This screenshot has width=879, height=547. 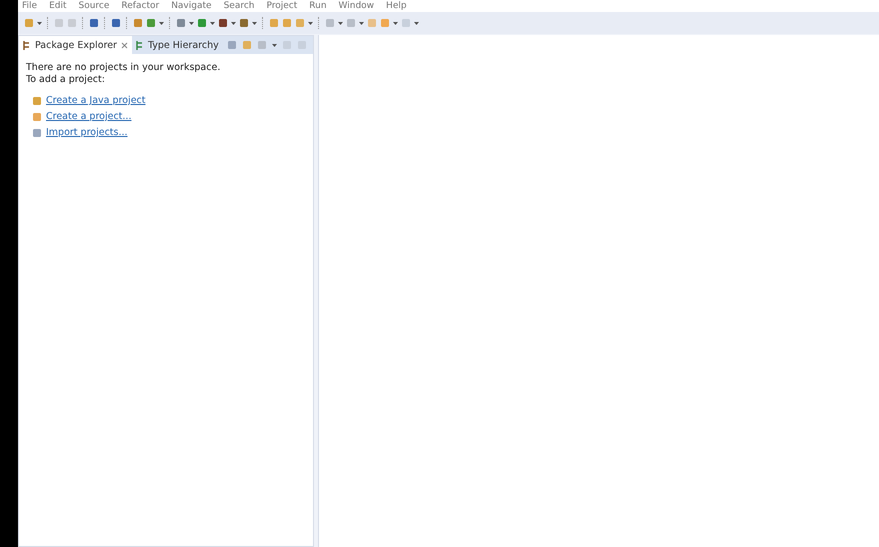 I want to click on menu-item: Refactor, so click(x=140, y=6).